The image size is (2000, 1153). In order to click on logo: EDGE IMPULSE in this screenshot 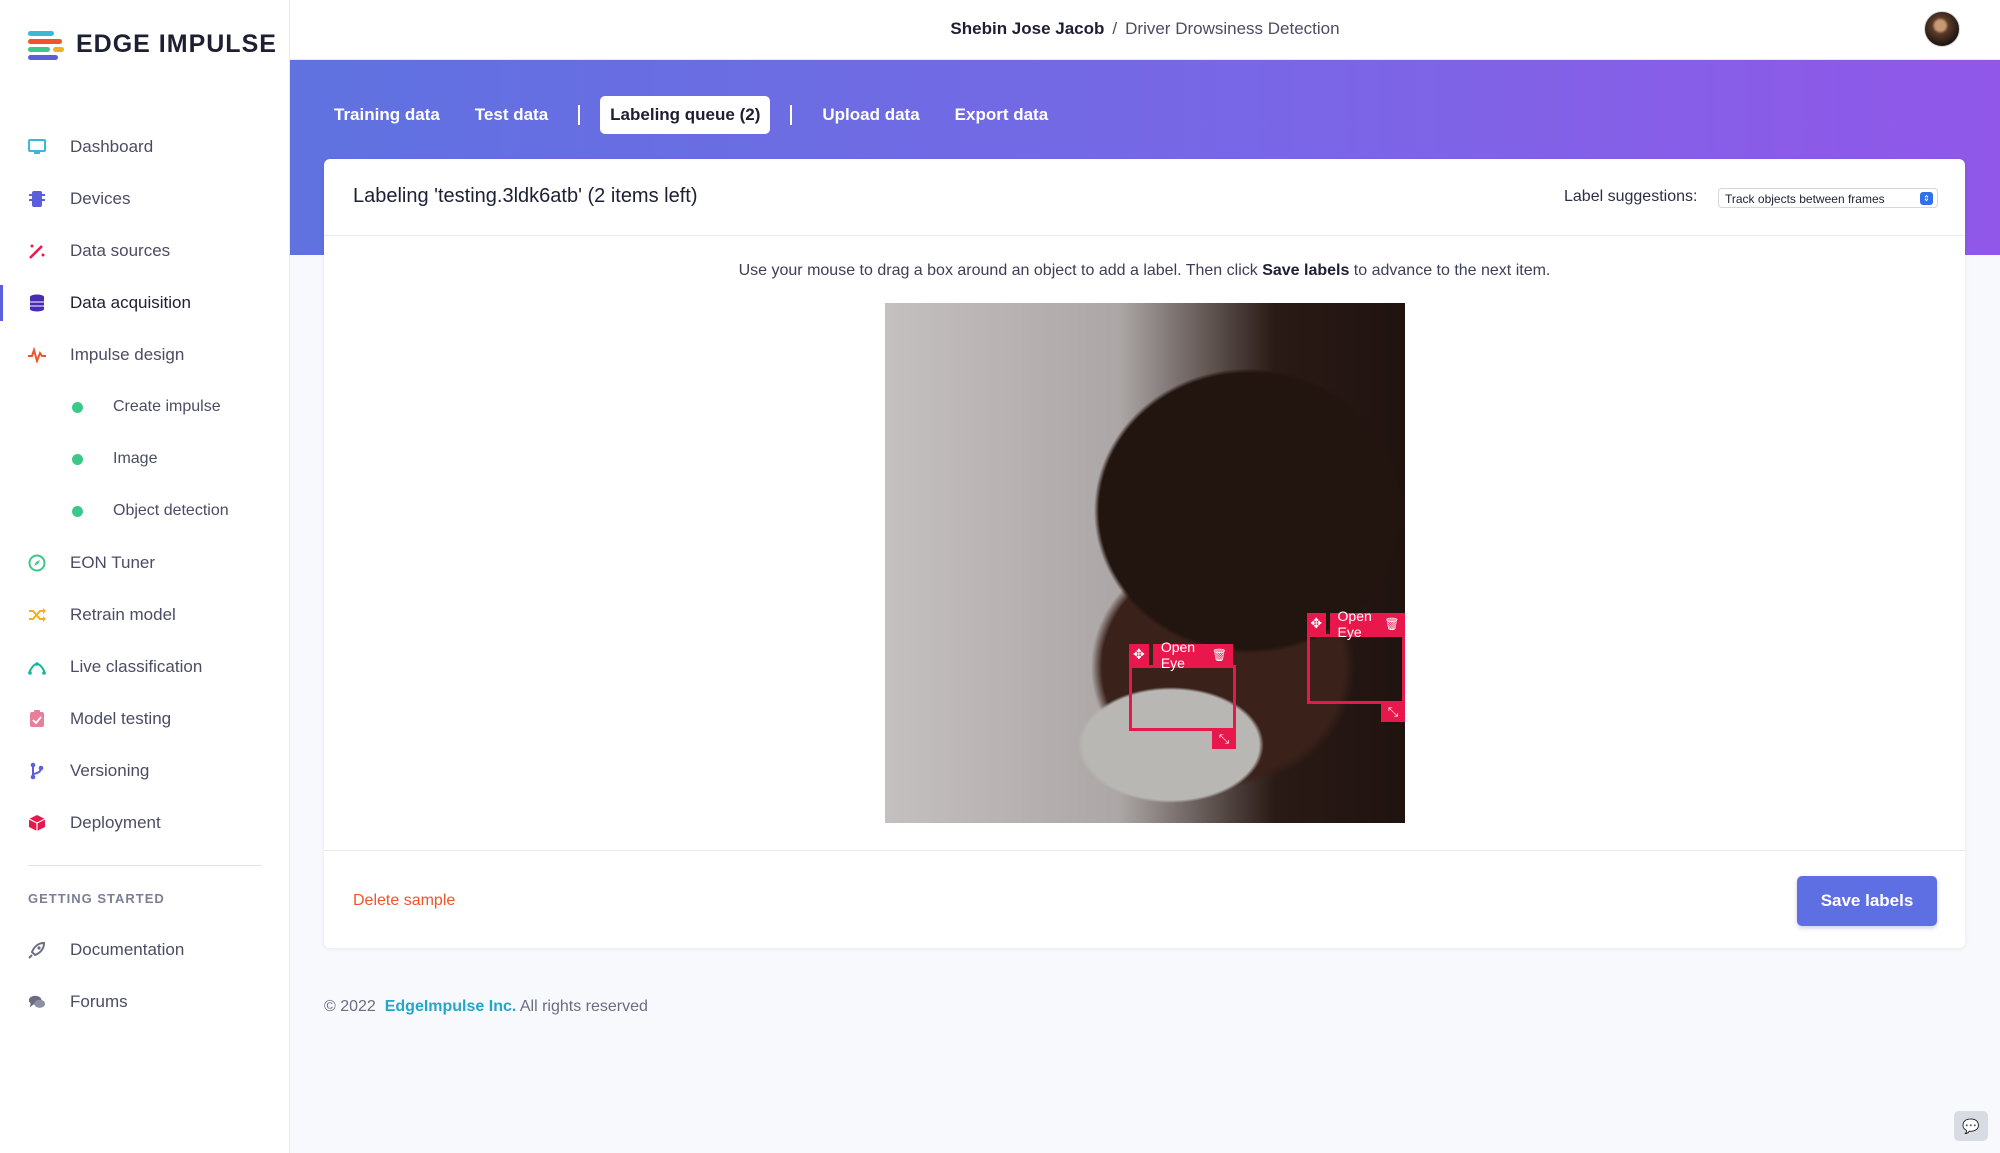, I will do `click(152, 45)`.